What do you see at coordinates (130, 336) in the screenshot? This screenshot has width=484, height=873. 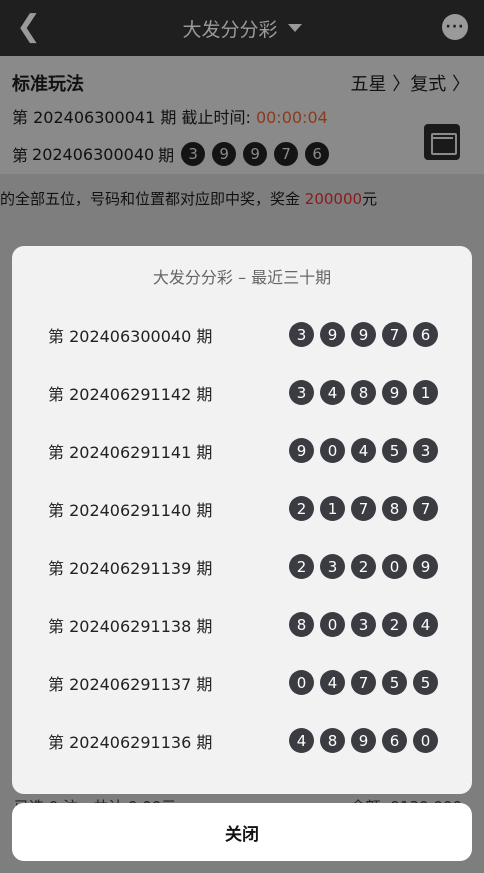 I see `issue-label: 第 202406300040 期` at bounding box center [130, 336].